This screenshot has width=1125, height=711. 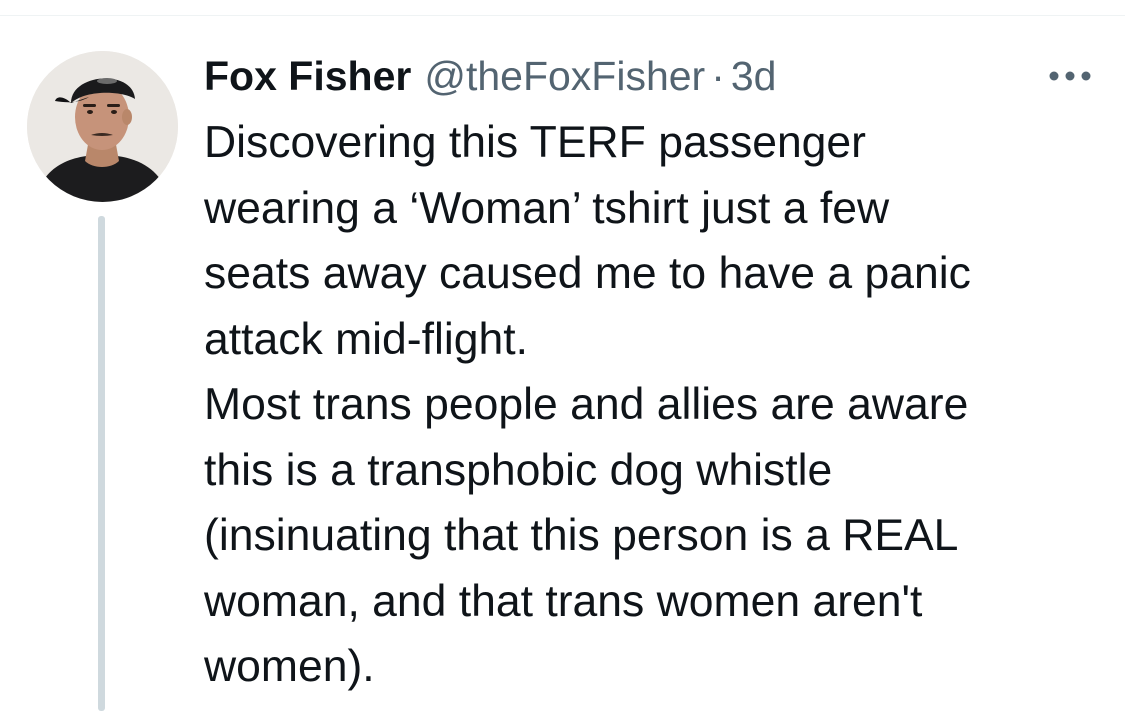 What do you see at coordinates (754, 76) in the screenshot?
I see `tweet-timestamp: 3d` at bounding box center [754, 76].